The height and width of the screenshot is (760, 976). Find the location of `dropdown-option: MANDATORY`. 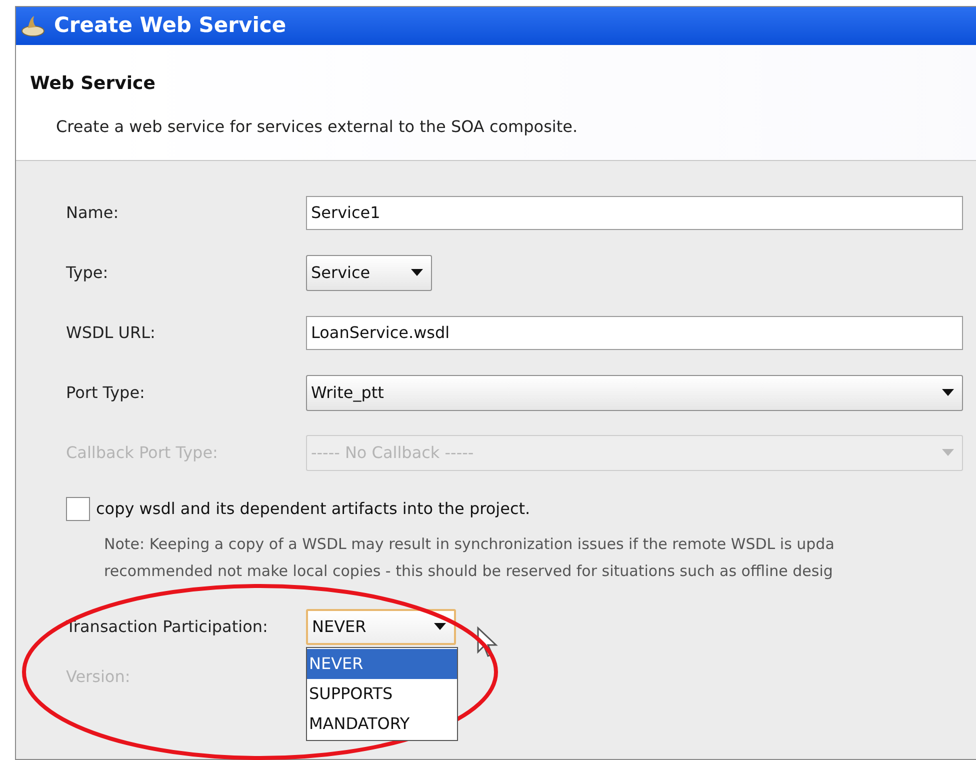

dropdown-option: MANDATORY is located at coordinates (382, 724).